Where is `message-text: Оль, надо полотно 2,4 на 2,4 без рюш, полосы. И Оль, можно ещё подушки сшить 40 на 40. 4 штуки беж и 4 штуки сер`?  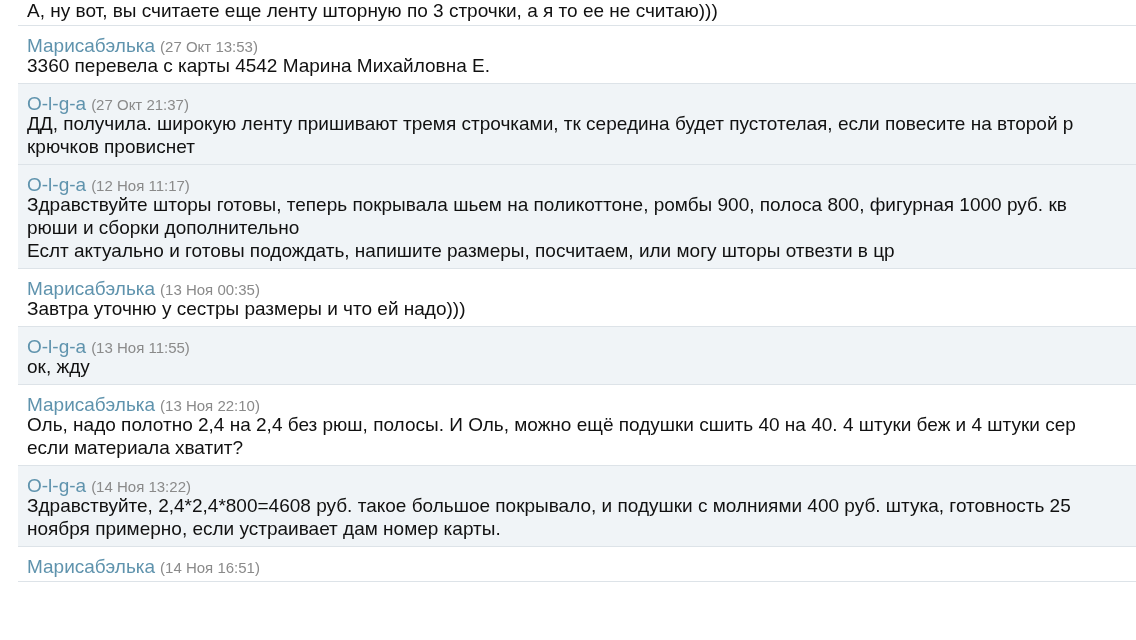
message-text: Оль, надо полотно 2,4 на 2,4 без рюш, полосы. И Оль, можно ещё подушки сшить 40 на 40. 4 штуки беж и 4 штуки сер is located at coordinates (551, 425).